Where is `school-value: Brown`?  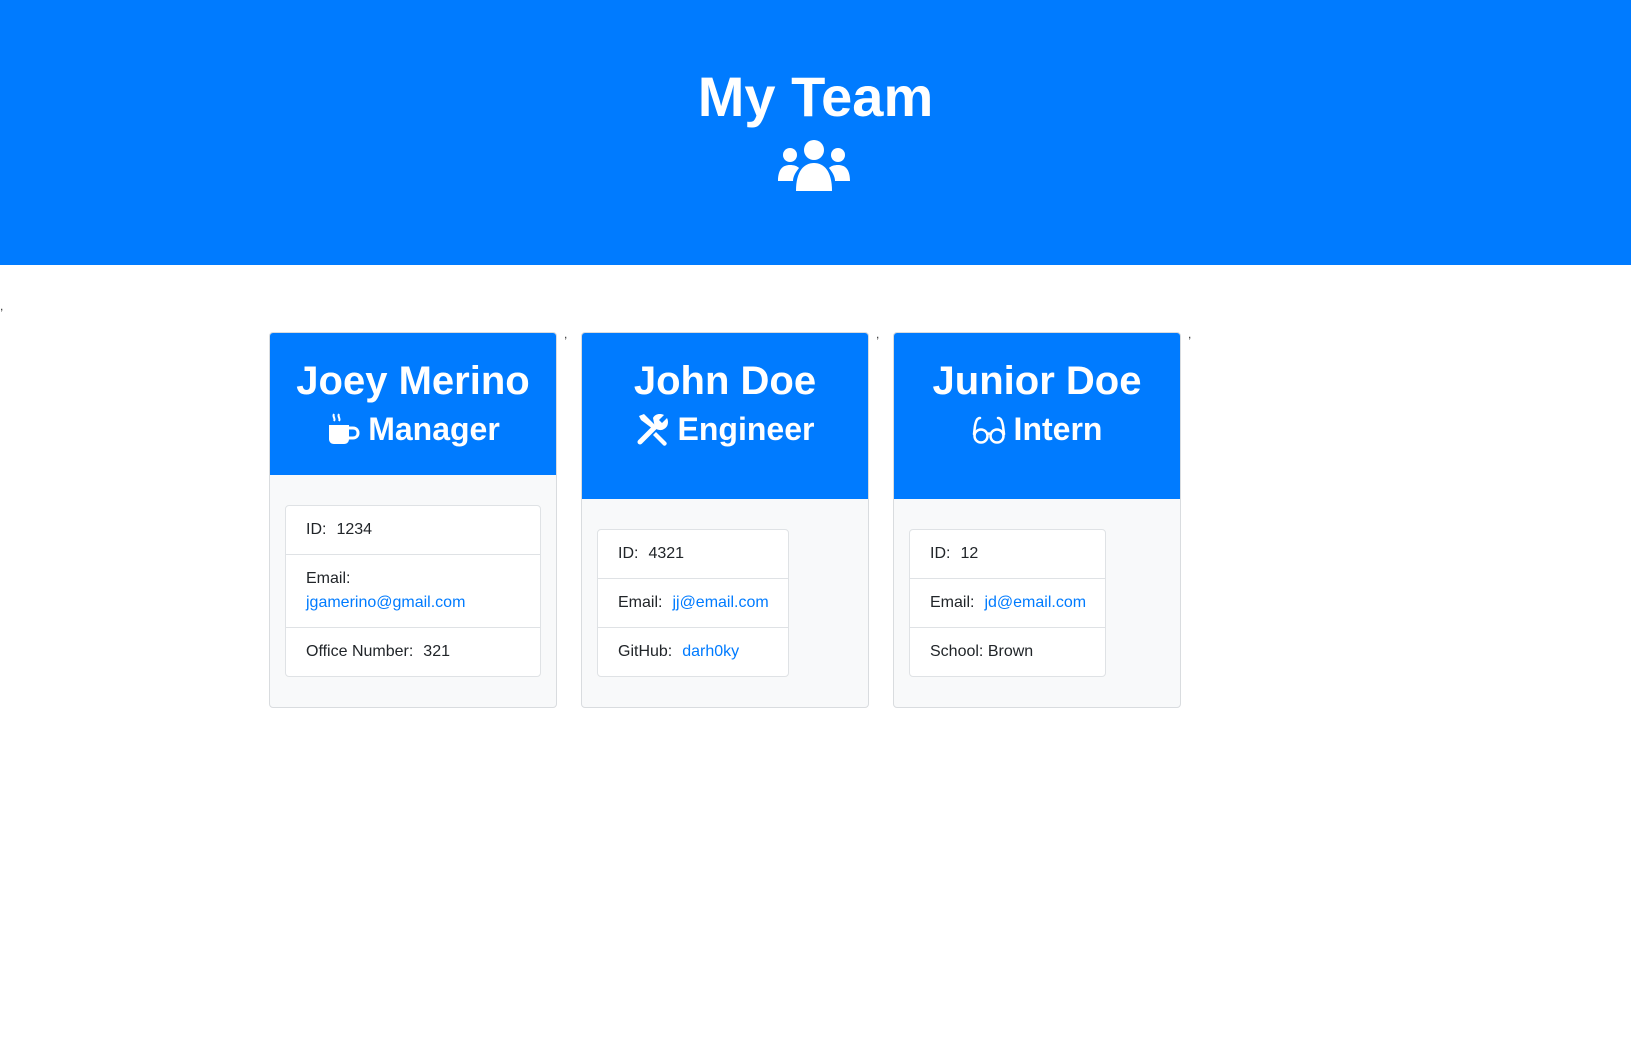 school-value: Brown is located at coordinates (1010, 651).